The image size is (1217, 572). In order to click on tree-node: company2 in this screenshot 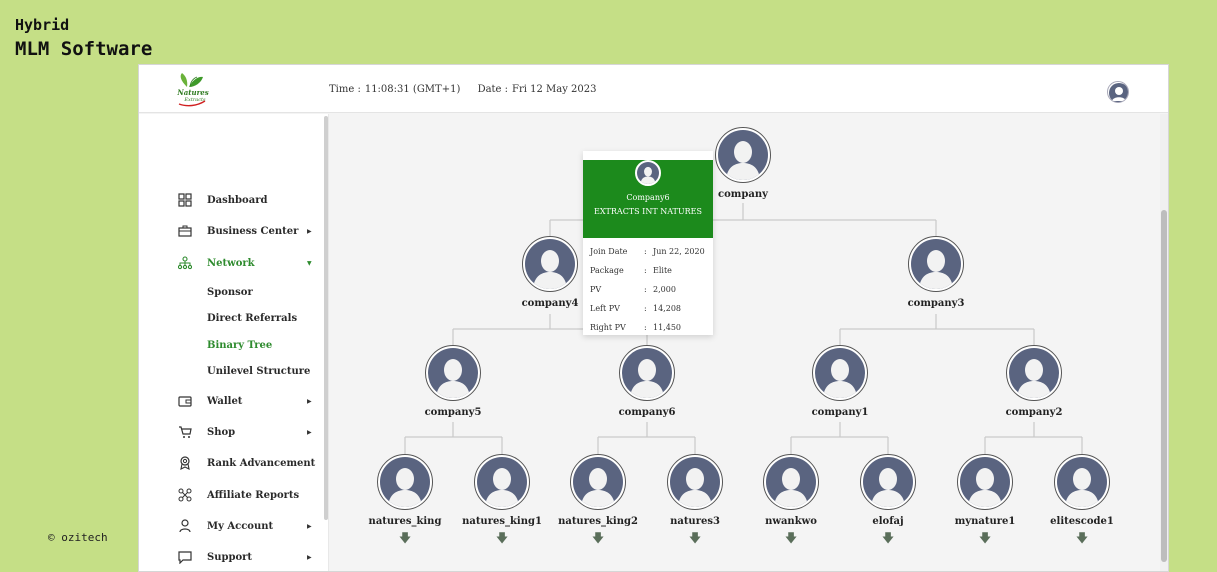, I will do `click(1034, 381)`.